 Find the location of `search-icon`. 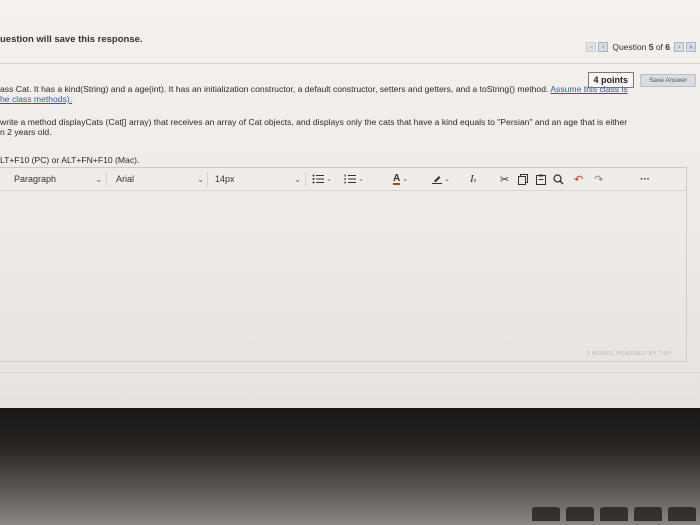

search-icon is located at coordinates (558, 179).